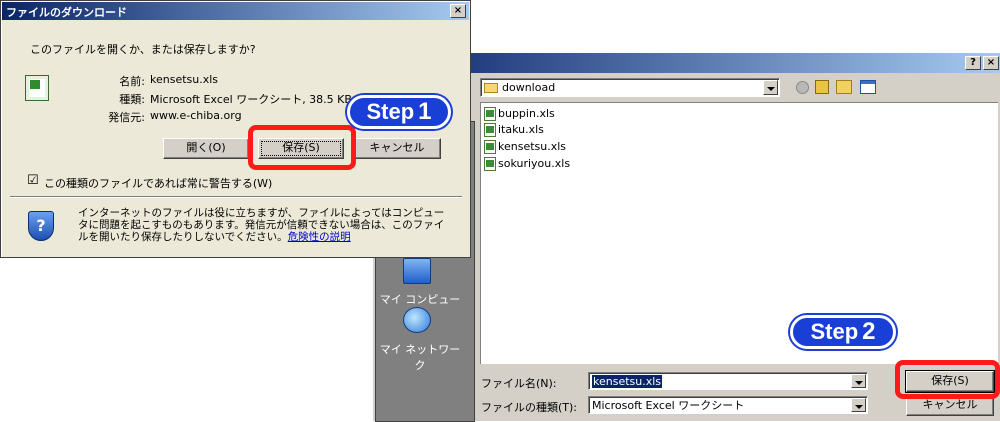 The width and height of the screenshot is (1000, 422). I want to click on up-folder-icon, so click(822, 87).